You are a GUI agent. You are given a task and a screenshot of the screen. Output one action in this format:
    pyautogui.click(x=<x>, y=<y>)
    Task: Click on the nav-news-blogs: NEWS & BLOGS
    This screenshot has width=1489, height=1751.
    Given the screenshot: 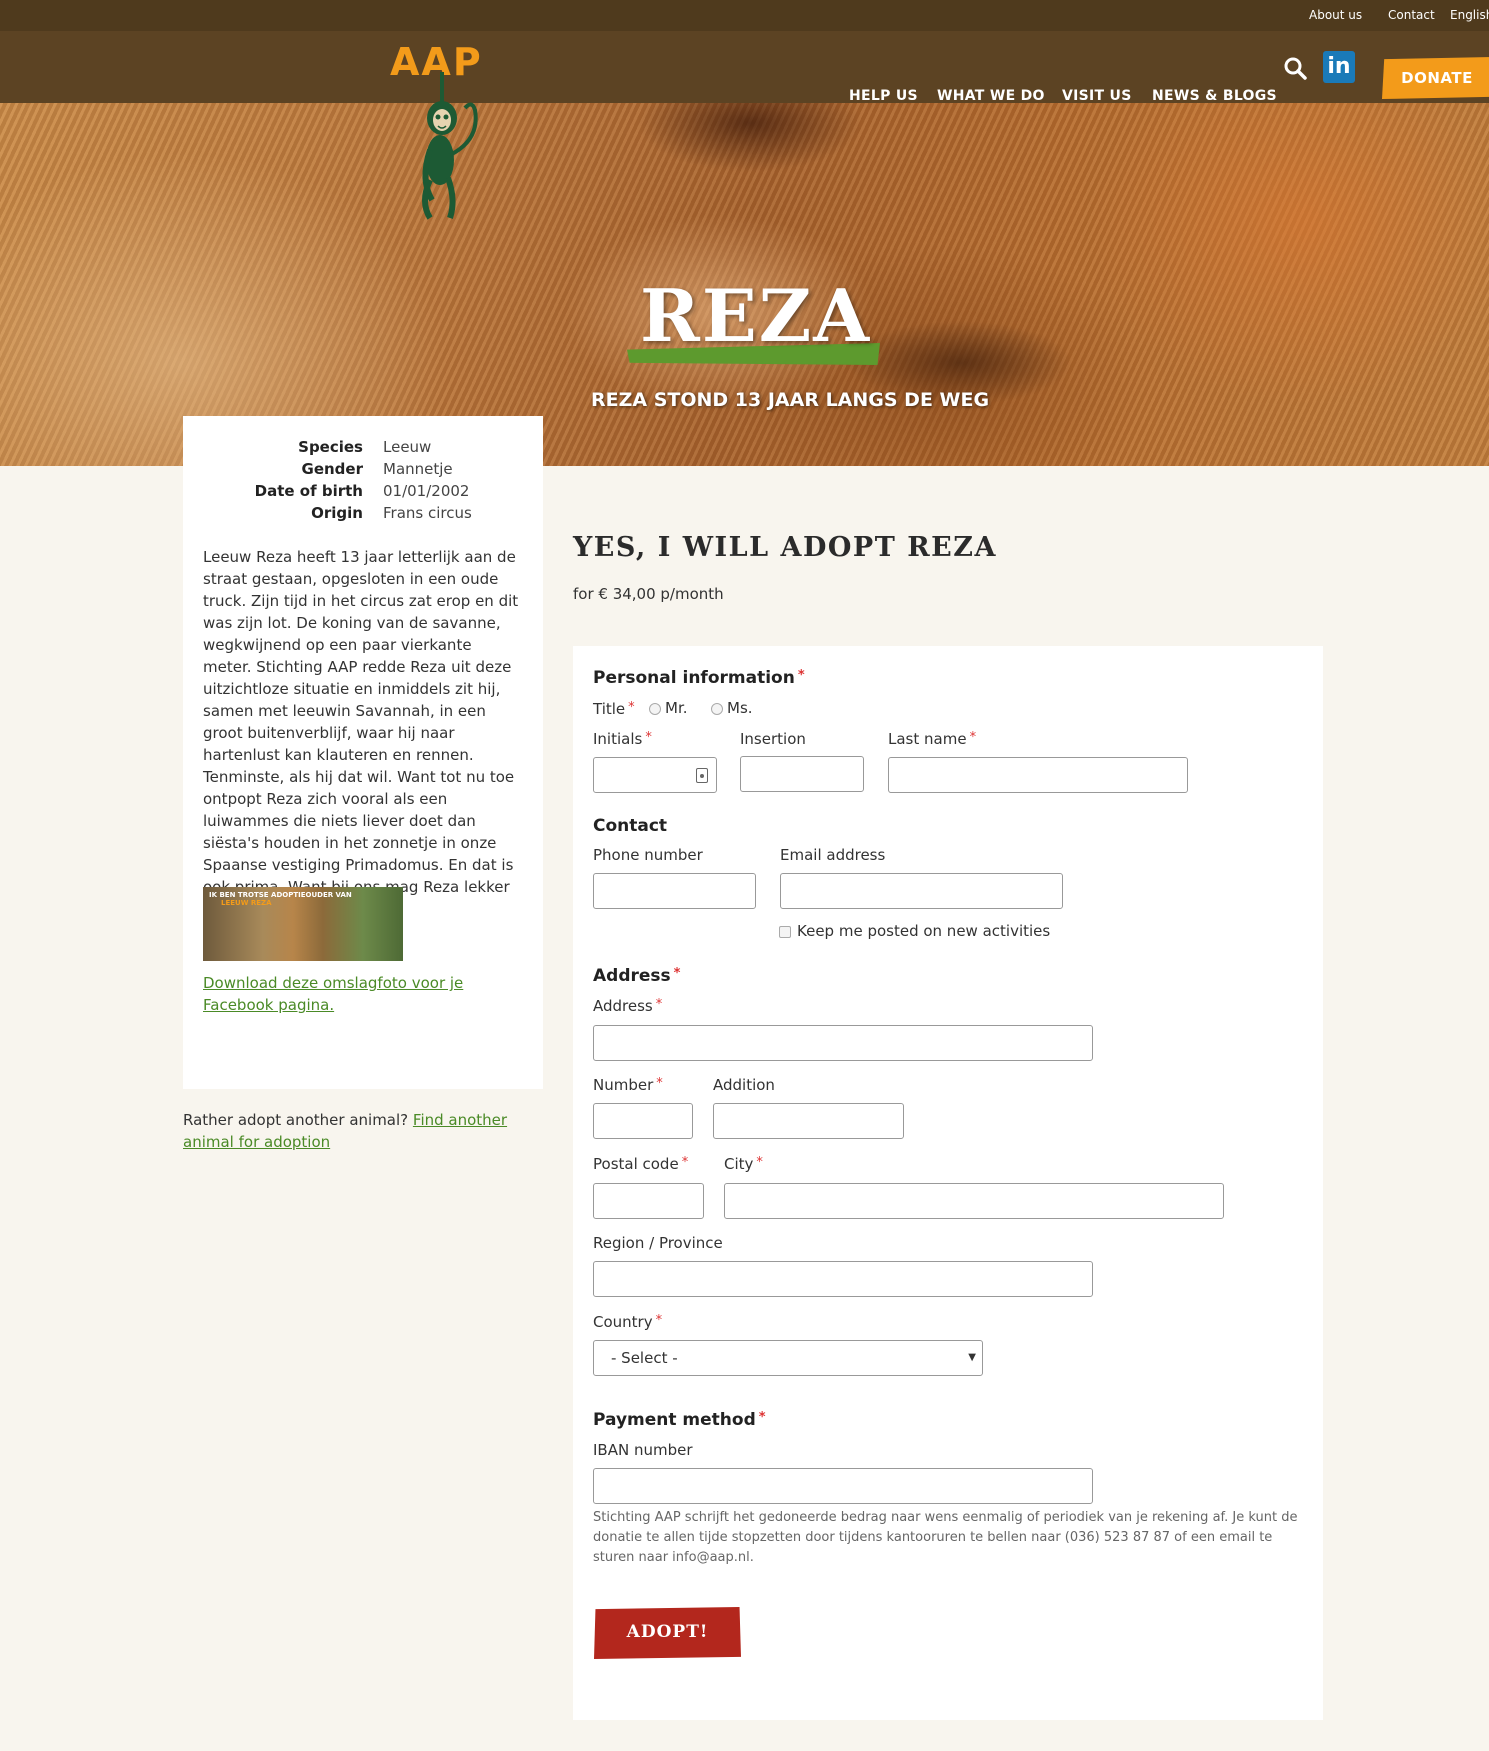 What is the action you would take?
    pyautogui.click(x=1214, y=96)
    